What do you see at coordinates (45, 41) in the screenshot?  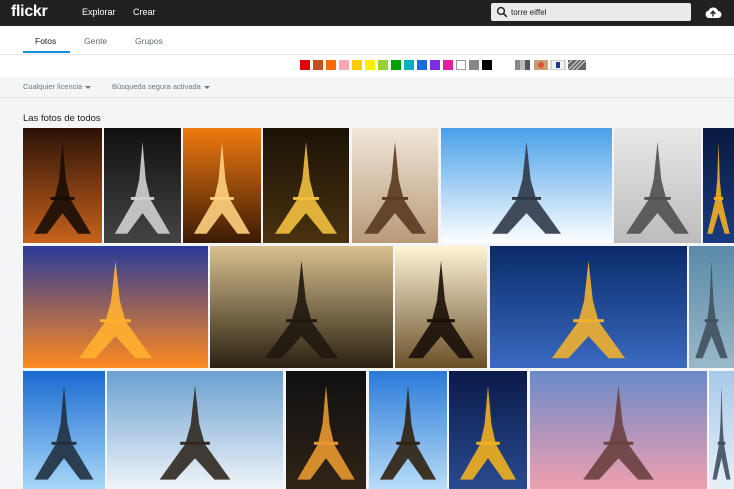 I see `tab-fotos: Fotos` at bounding box center [45, 41].